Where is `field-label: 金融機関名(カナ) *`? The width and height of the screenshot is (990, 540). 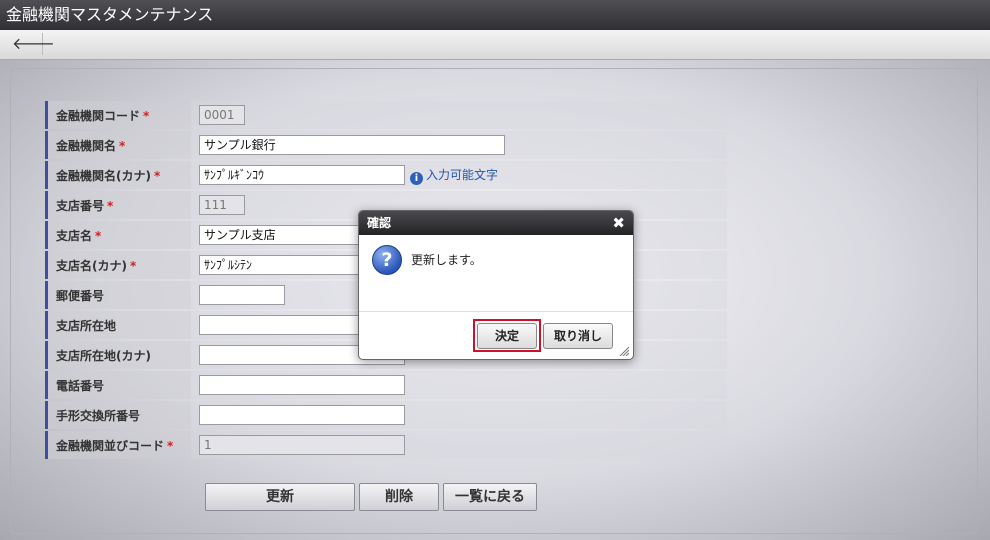
field-label: 金融機関名(カナ) * is located at coordinates (118, 175).